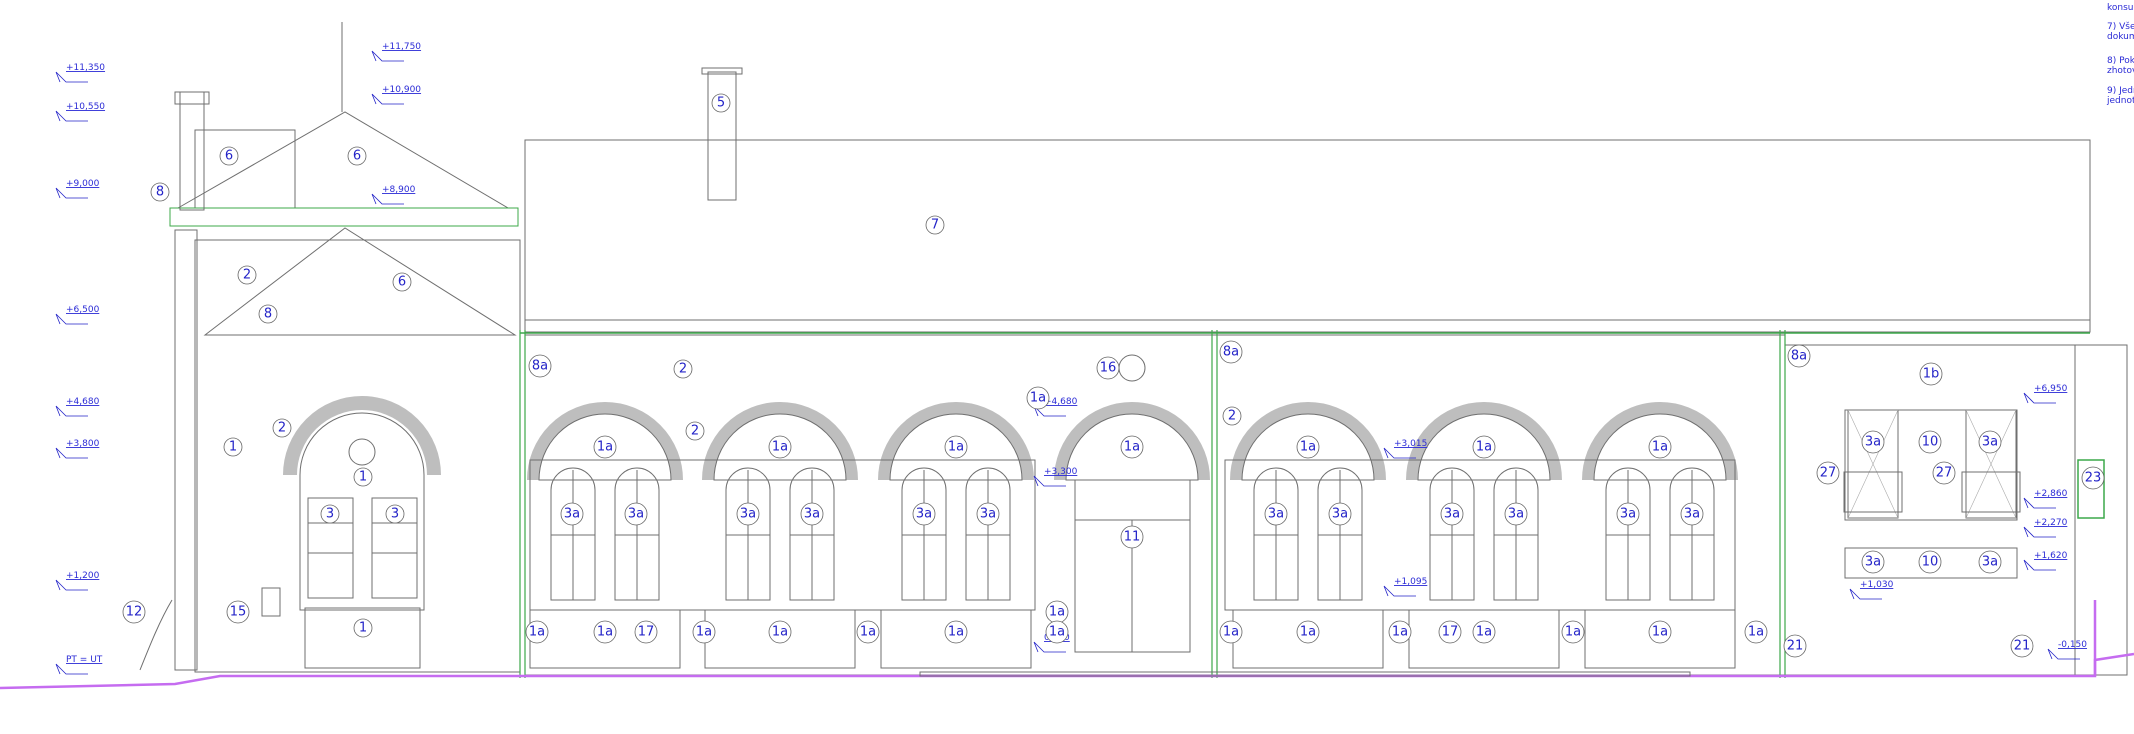 This screenshot has height=734, width=2134. What do you see at coordinates (1132, 368) in the screenshot?
I see `round-vent` at bounding box center [1132, 368].